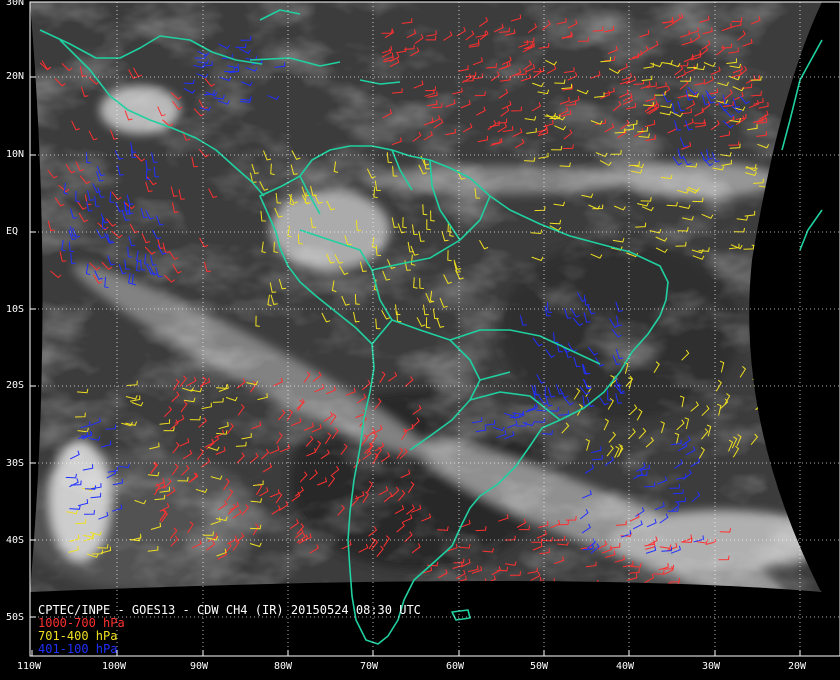  What do you see at coordinates (15, 154) in the screenshot?
I see `lat-label-10n: 10N` at bounding box center [15, 154].